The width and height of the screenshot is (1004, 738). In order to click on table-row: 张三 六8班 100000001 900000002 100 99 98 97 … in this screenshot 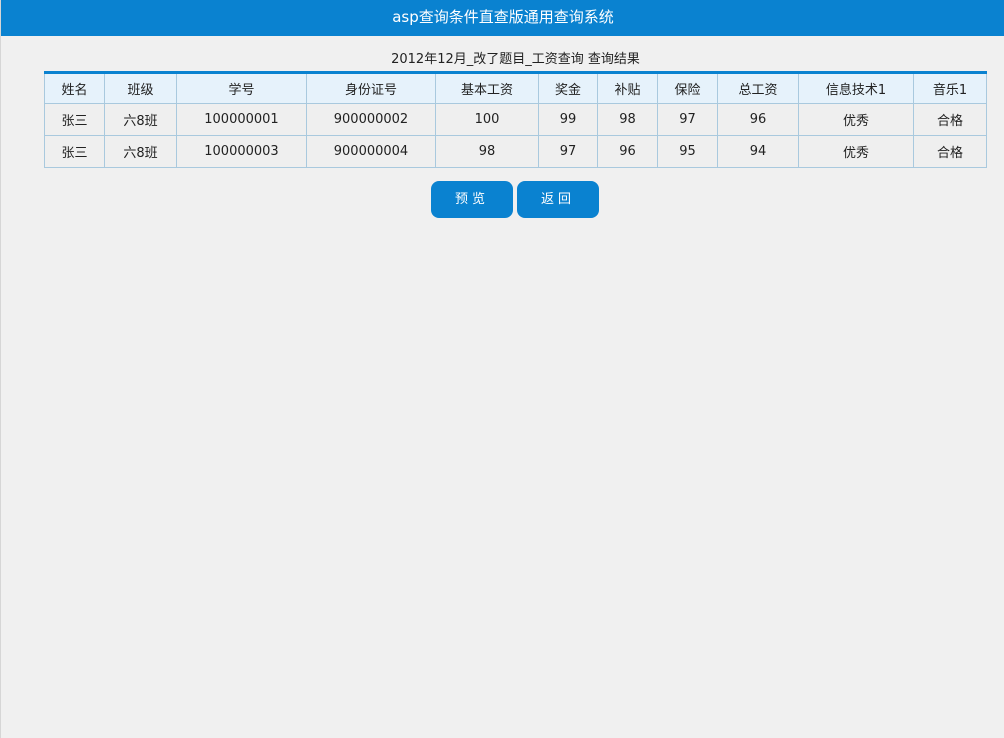, I will do `click(515, 119)`.